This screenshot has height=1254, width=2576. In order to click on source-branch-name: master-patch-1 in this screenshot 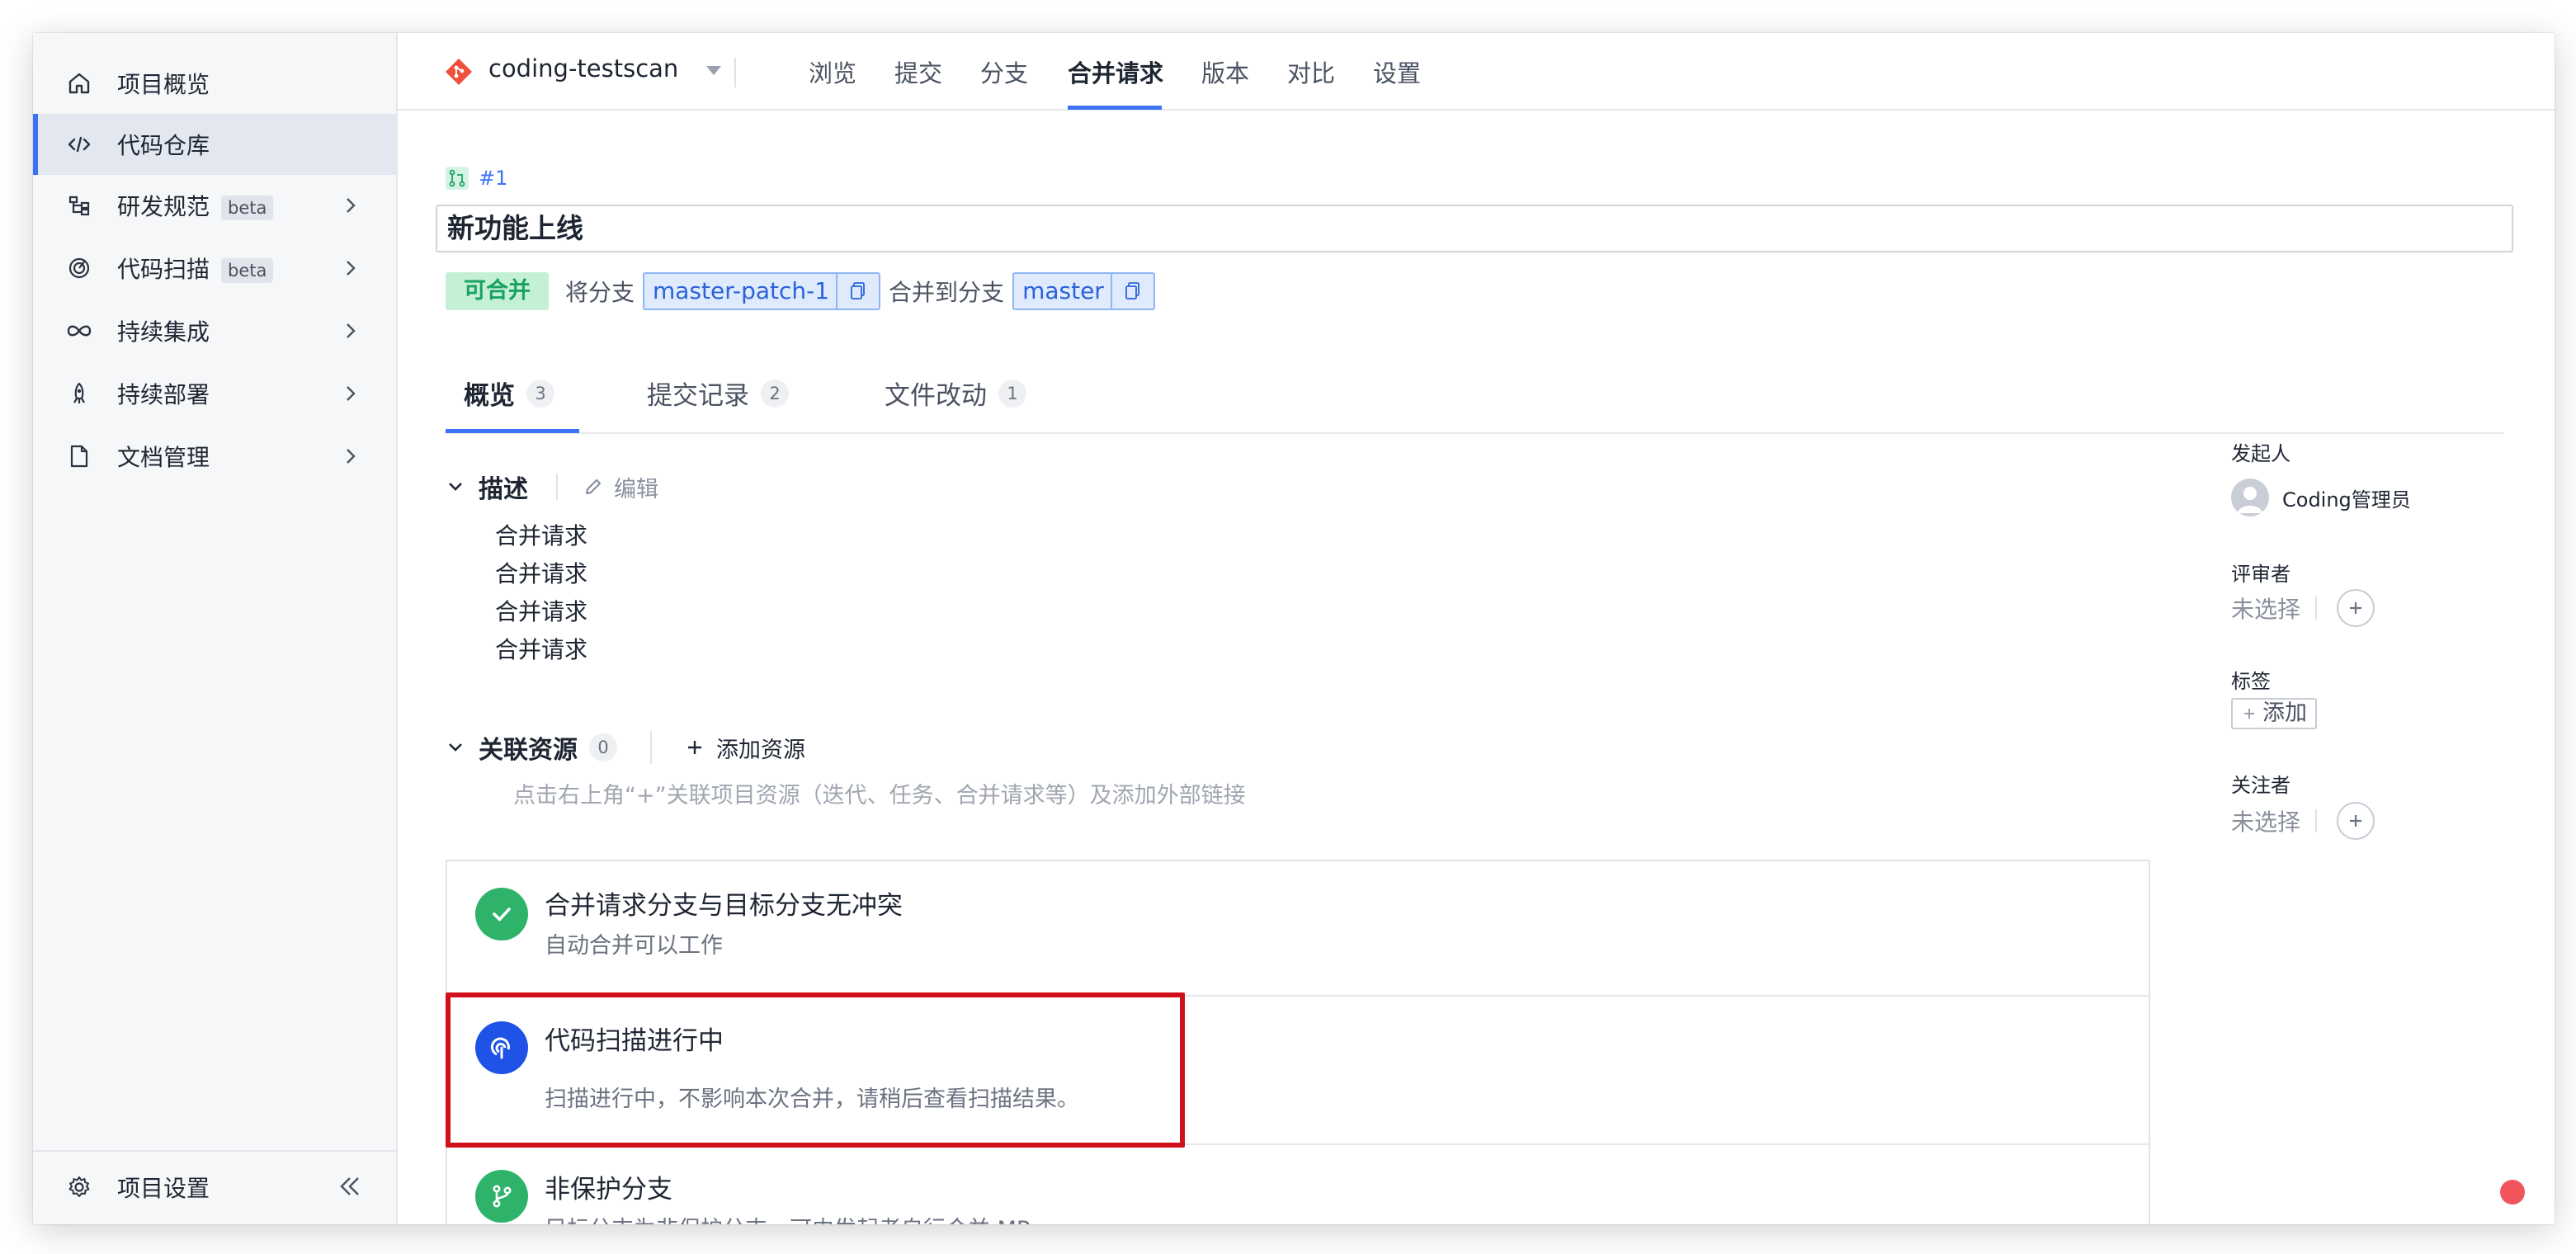, I will do `click(740, 291)`.